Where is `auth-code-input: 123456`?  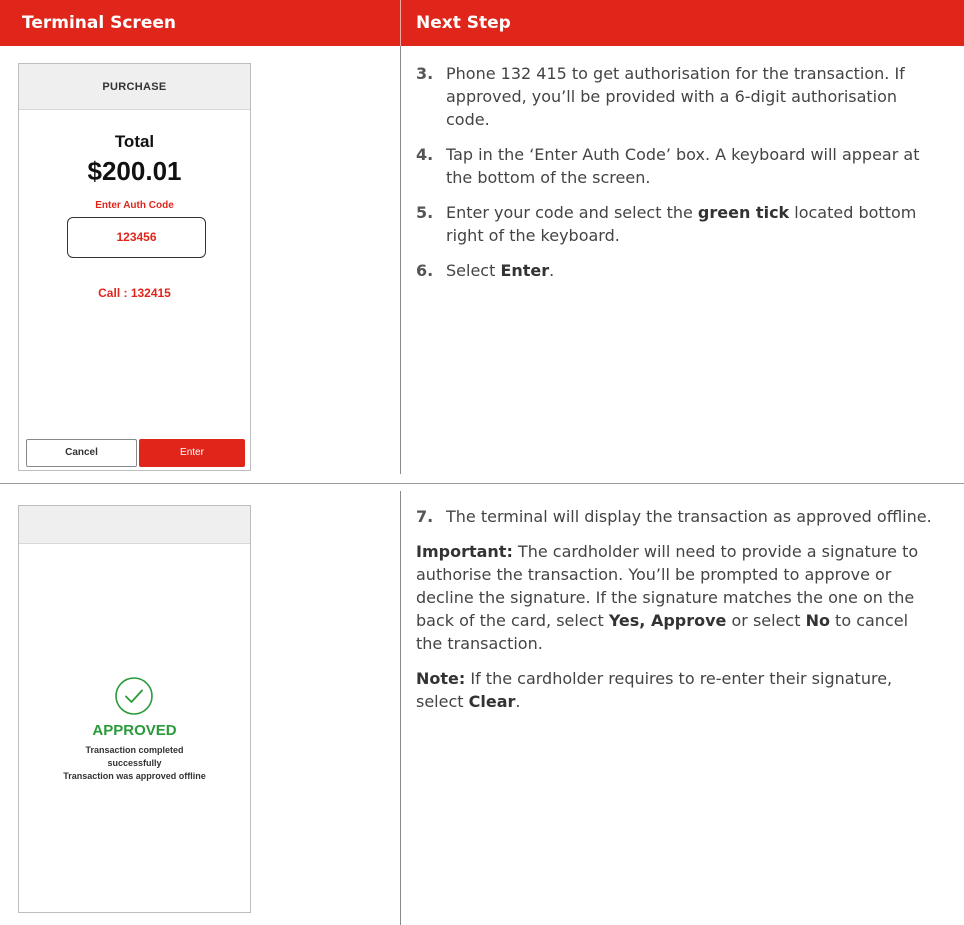 auth-code-input: 123456 is located at coordinates (136, 237).